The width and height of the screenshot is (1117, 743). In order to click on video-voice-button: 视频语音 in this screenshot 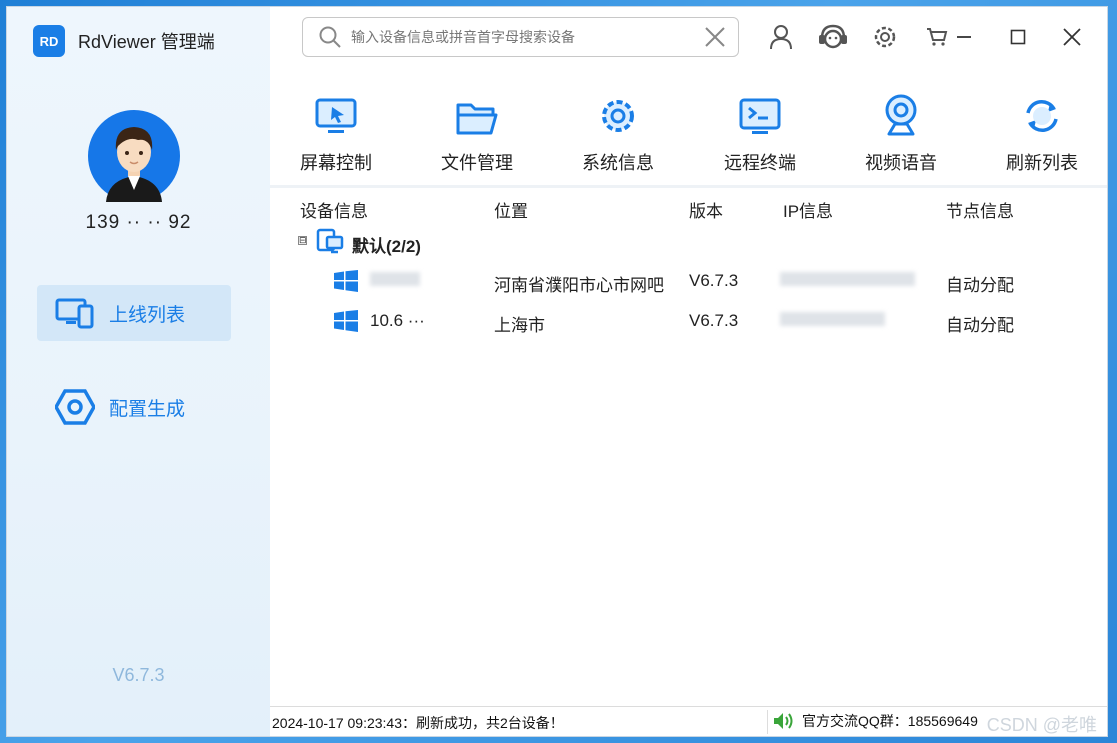, I will do `click(901, 129)`.